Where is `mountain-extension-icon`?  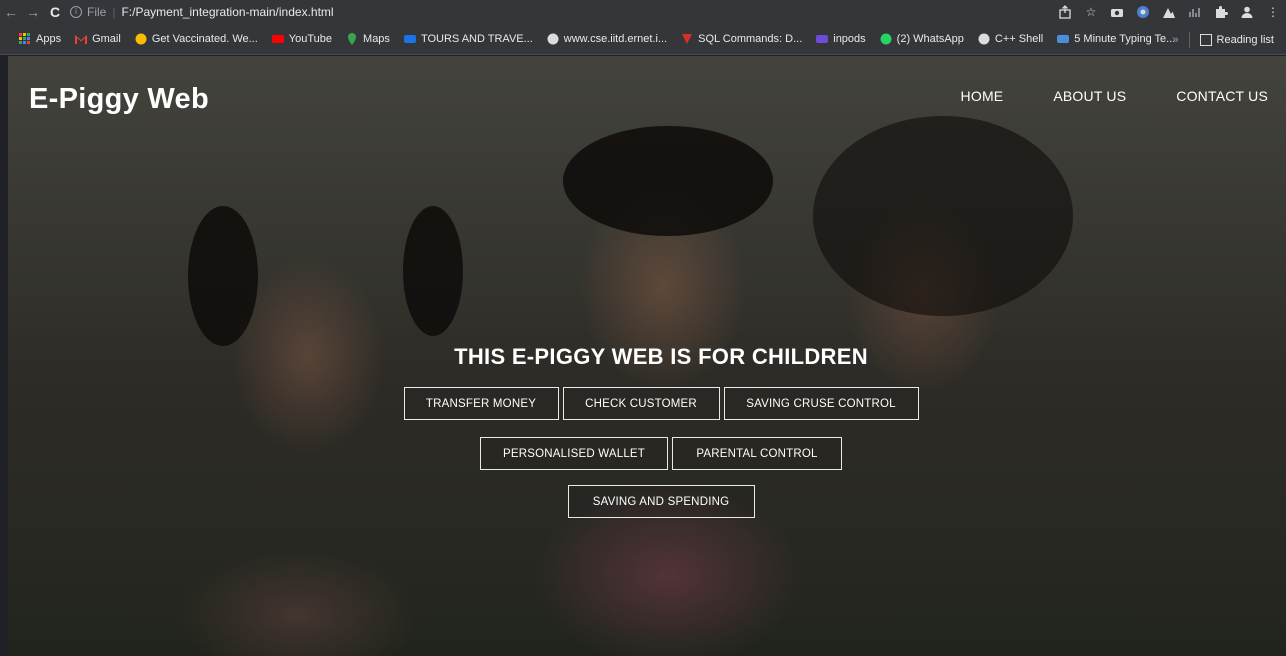 mountain-extension-icon is located at coordinates (1169, 12).